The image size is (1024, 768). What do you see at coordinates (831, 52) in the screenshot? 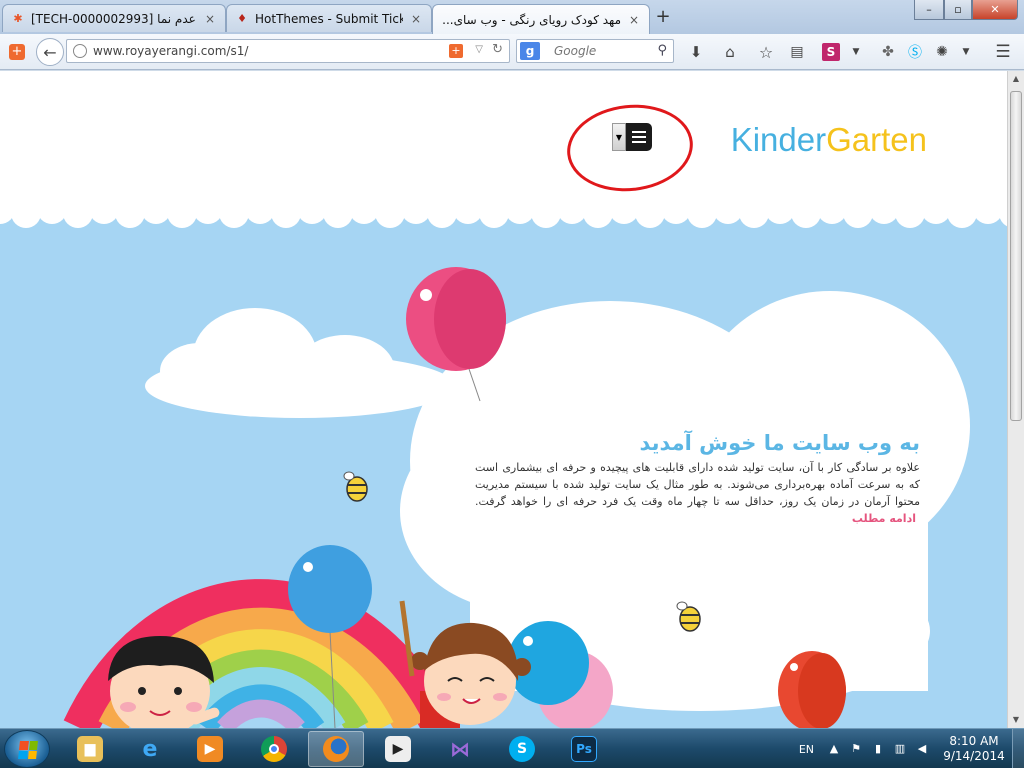
I see `addon-s-icon: S` at bounding box center [831, 52].